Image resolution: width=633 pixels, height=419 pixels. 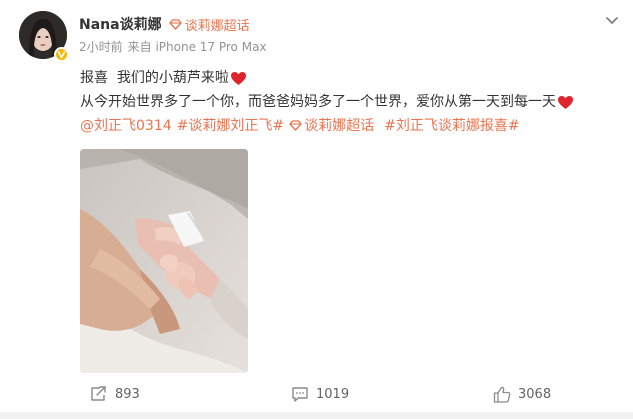 I want to click on feed-divider, so click(x=316, y=415).